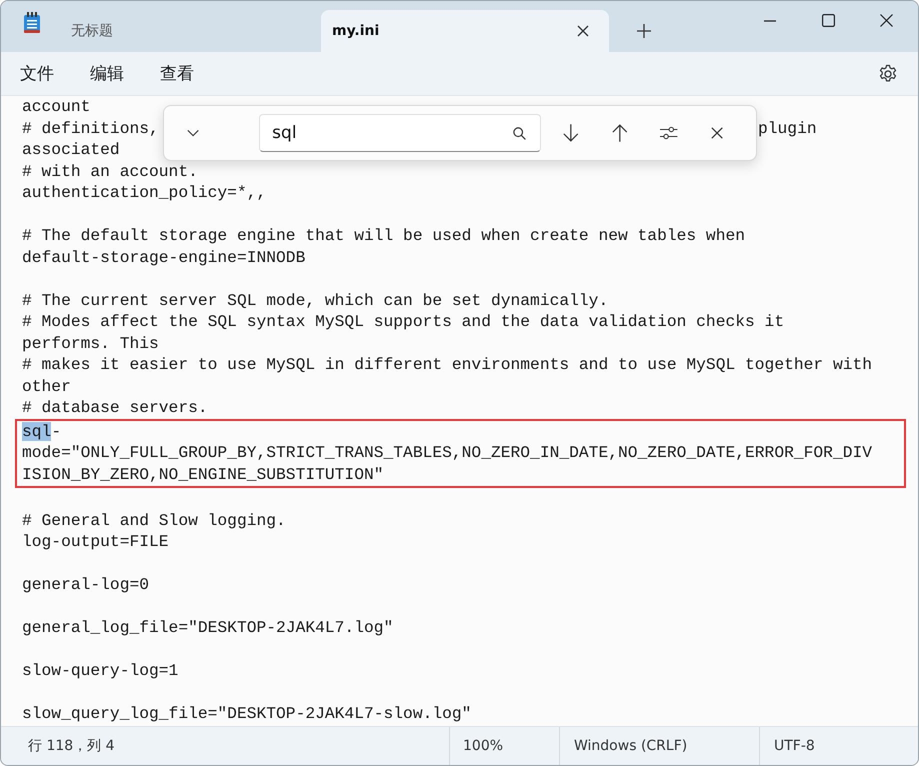 Image resolution: width=919 pixels, height=766 pixels. What do you see at coordinates (888, 74) in the screenshot?
I see `settings-icon` at bounding box center [888, 74].